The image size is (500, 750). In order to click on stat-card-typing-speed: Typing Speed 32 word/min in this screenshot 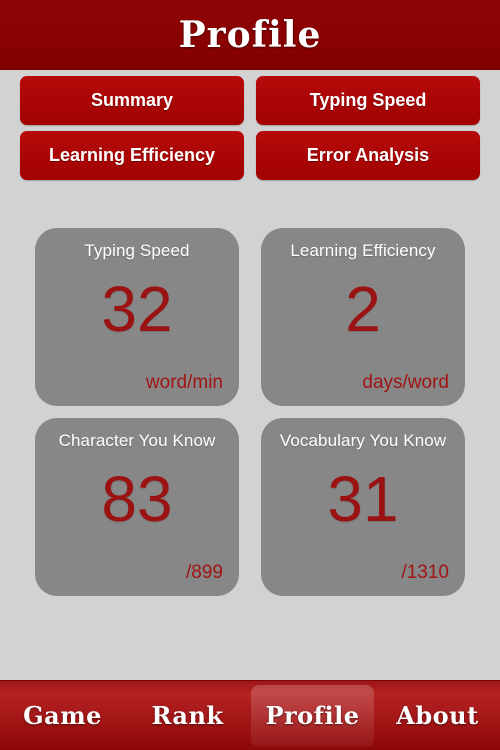, I will do `click(137, 317)`.